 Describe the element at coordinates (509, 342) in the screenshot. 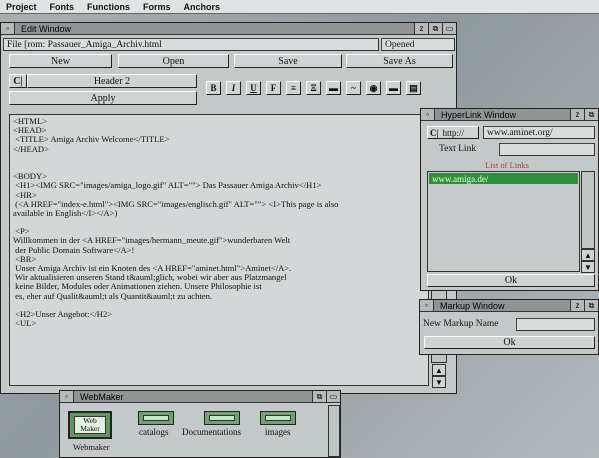

I see `markup-ok-button: Ok` at that location.